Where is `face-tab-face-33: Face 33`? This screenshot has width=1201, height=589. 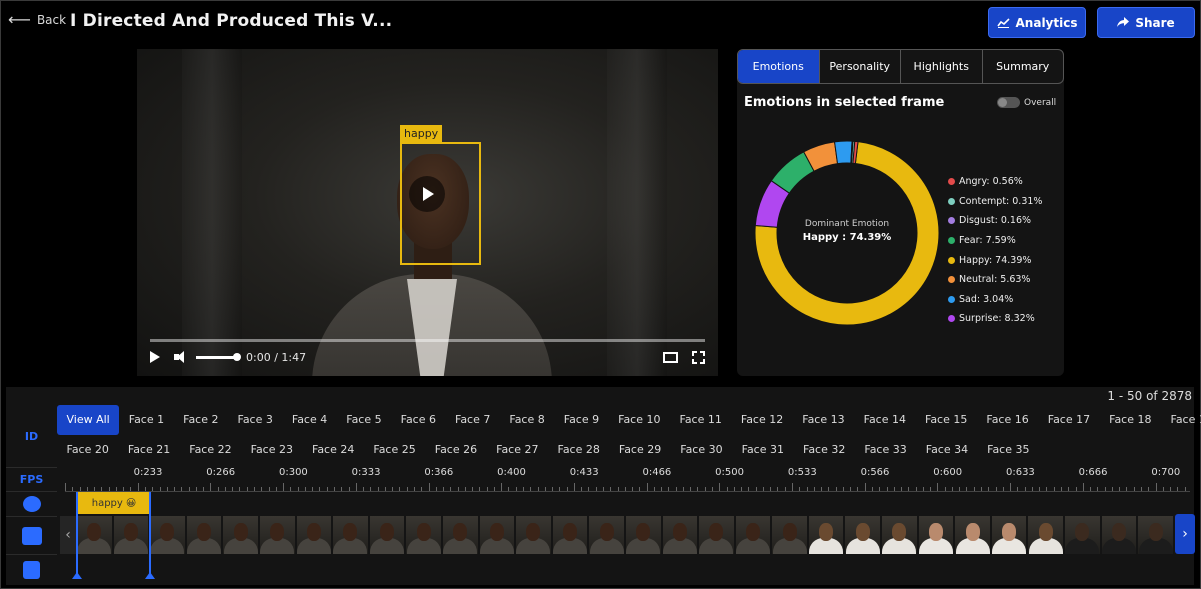 face-tab-face-33: Face 33 is located at coordinates (885, 450).